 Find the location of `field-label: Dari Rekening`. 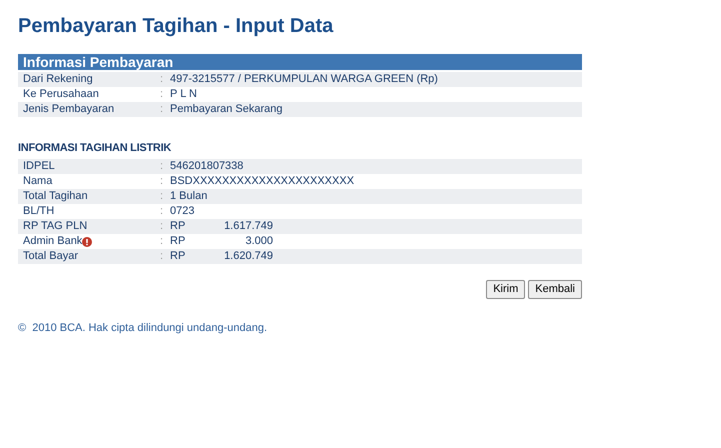

field-label: Dari Rekening is located at coordinates (58, 80).